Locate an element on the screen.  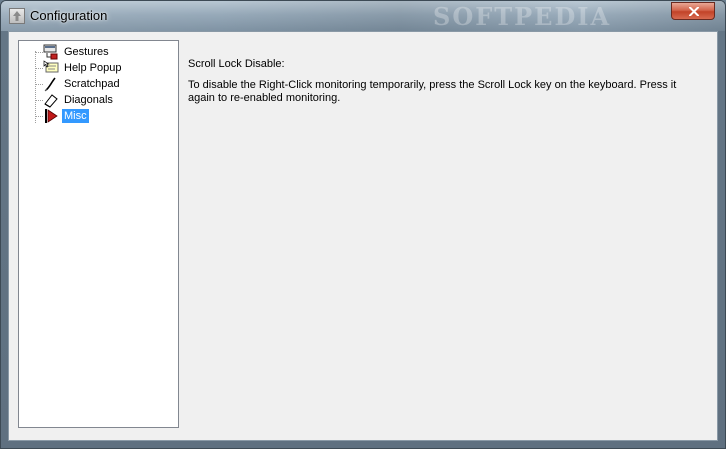
help-popup-icon is located at coordinates (51, 66).